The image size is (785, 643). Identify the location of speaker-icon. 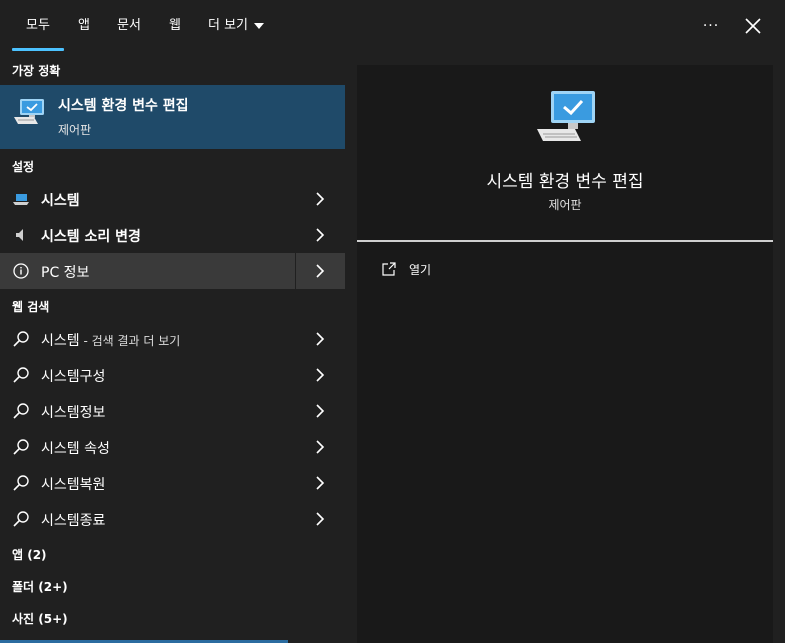
(19, 235).